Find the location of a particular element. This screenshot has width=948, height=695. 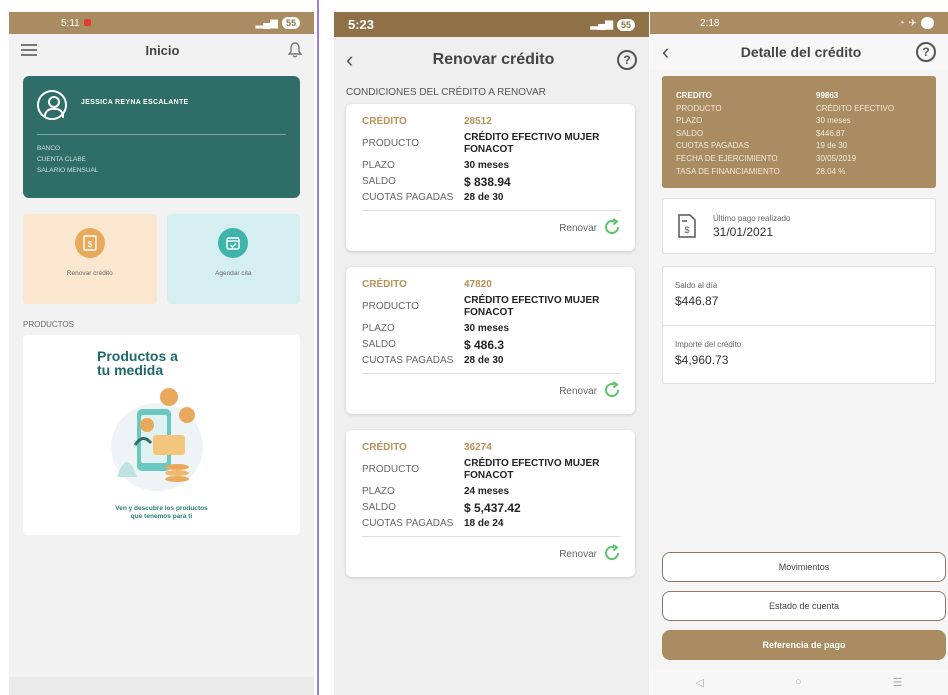

profile-field: SALARIO MENSUAL is located at coordinates (68, 170).